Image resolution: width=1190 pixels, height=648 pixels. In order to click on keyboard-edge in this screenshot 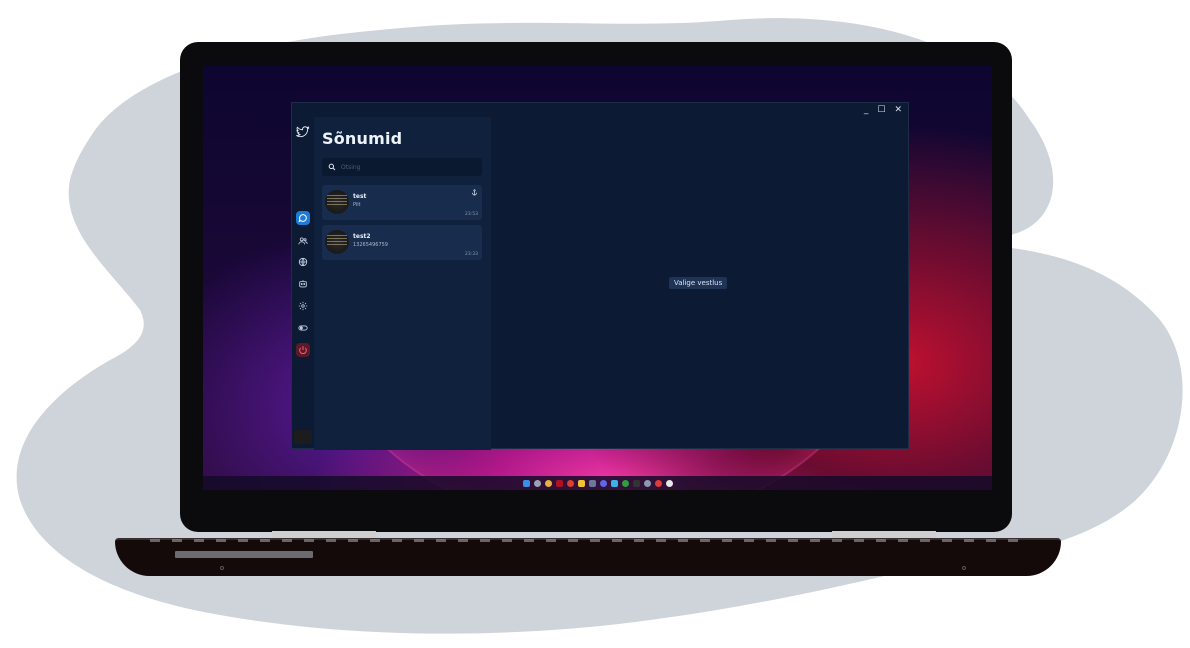, I will do `click(590, 540)`.